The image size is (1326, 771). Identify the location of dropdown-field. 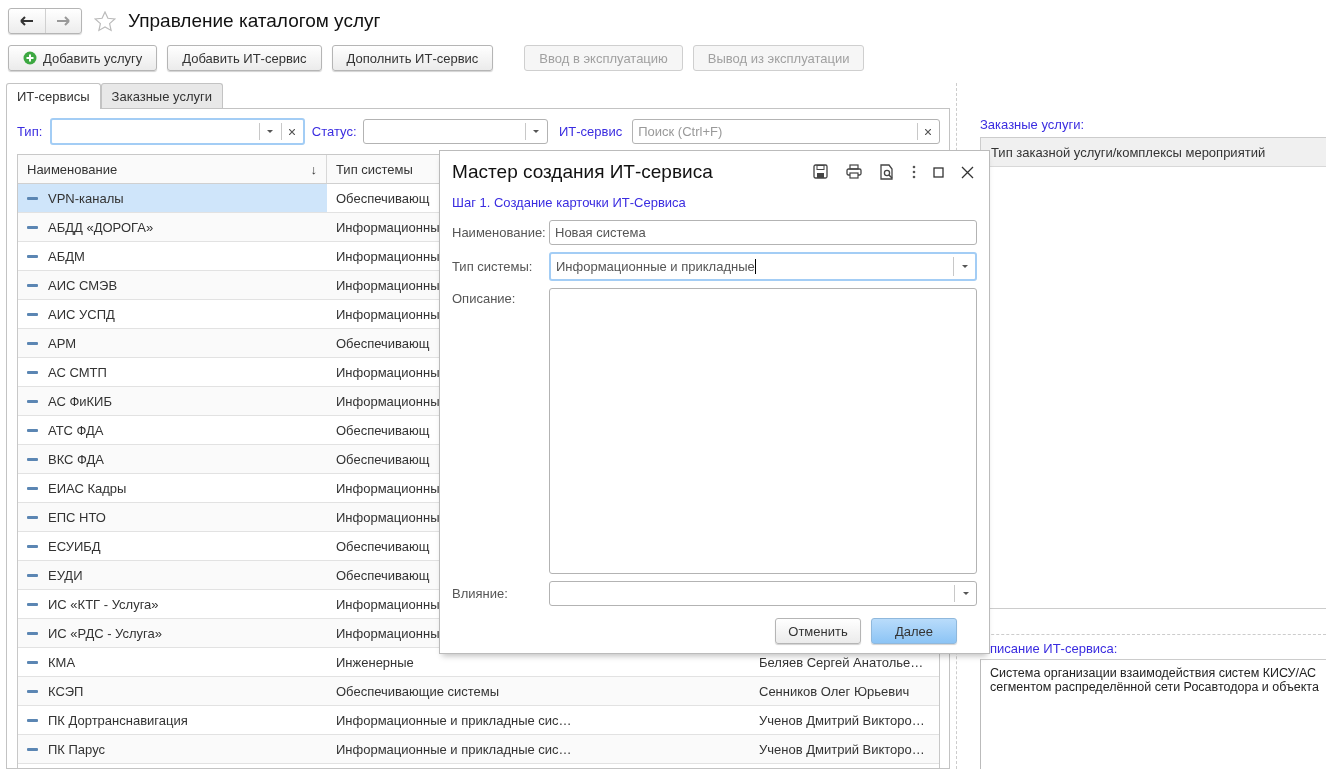
(763, 593).